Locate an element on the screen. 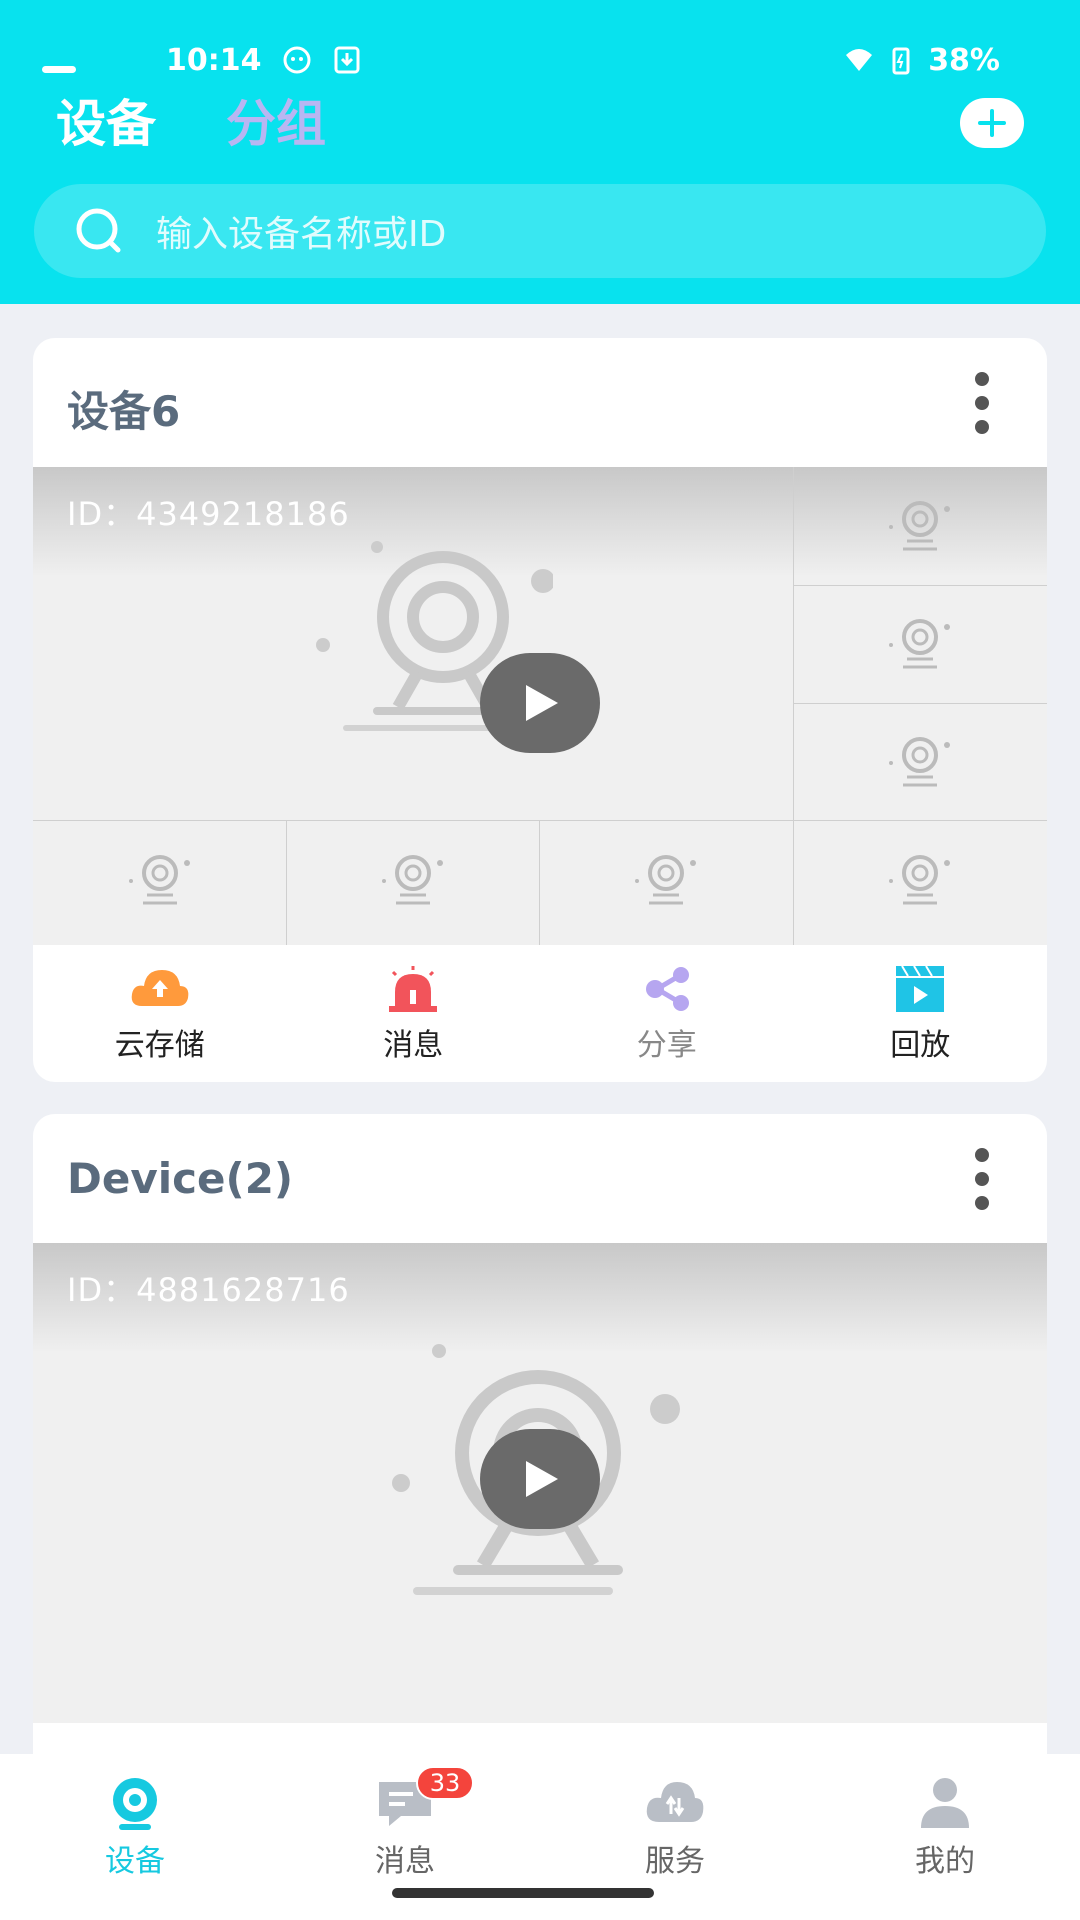 The height and width of the screenshot is (1920, 1080). message-button: 消息 is located at coordinates (414, 1013).